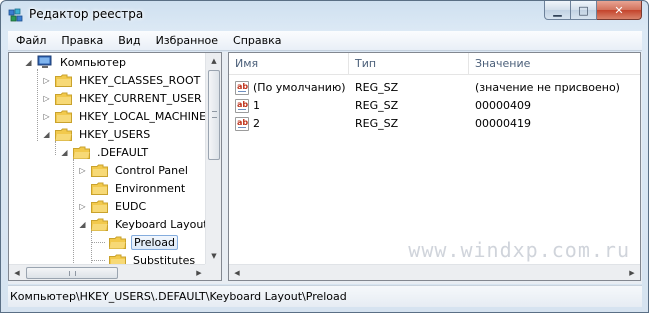  Describe the element at coordinates (324, 16) in the screenshot. I see `title-bar: Редактор реестра ▁ □ ✕` at that location.